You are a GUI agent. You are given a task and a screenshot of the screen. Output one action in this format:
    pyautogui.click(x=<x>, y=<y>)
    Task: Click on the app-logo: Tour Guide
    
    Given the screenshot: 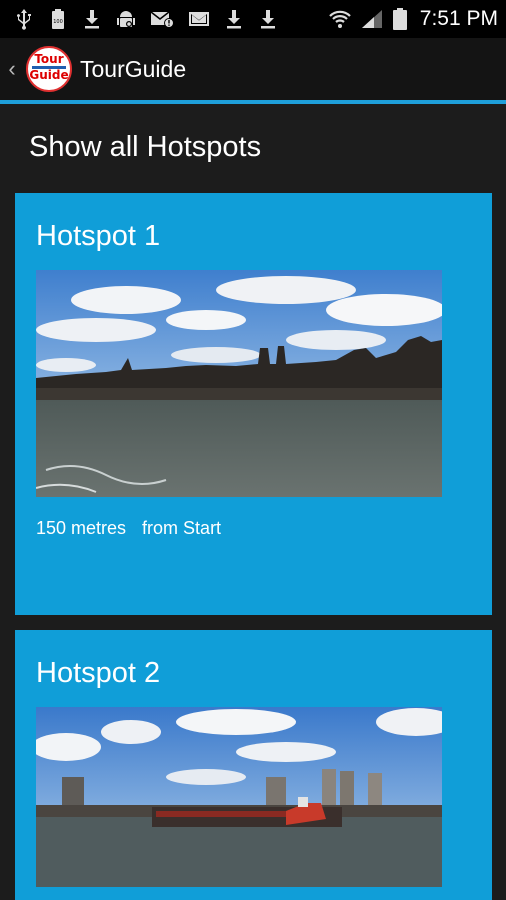 What is the action you would take?
    pyautogui.click(x=49, y=69)
    